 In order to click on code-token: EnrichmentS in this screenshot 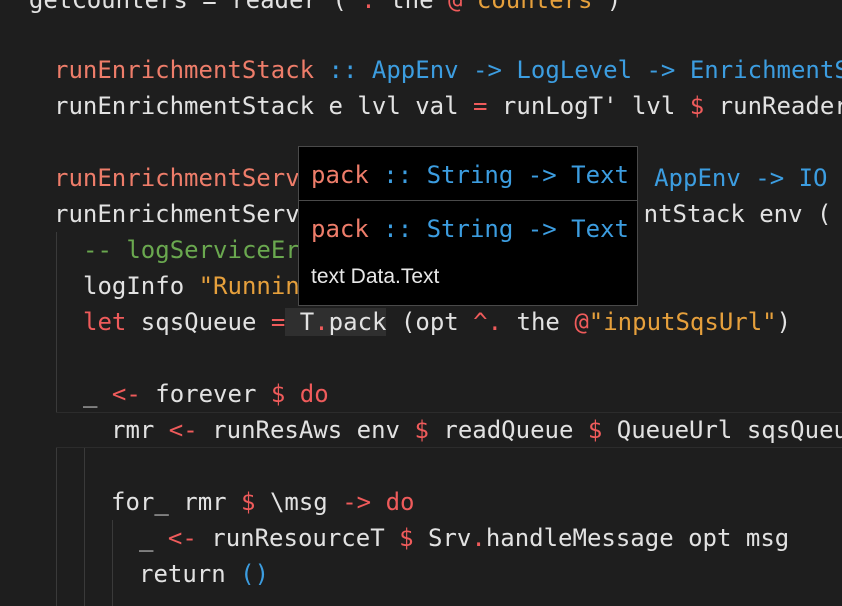, I will do `click(758, 70)`.